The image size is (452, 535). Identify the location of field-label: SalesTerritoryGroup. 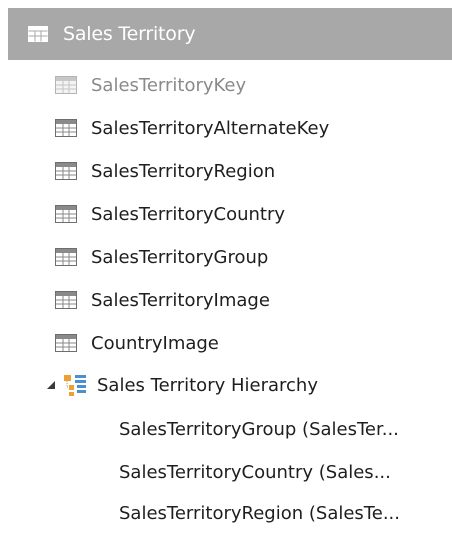
(180, 257).